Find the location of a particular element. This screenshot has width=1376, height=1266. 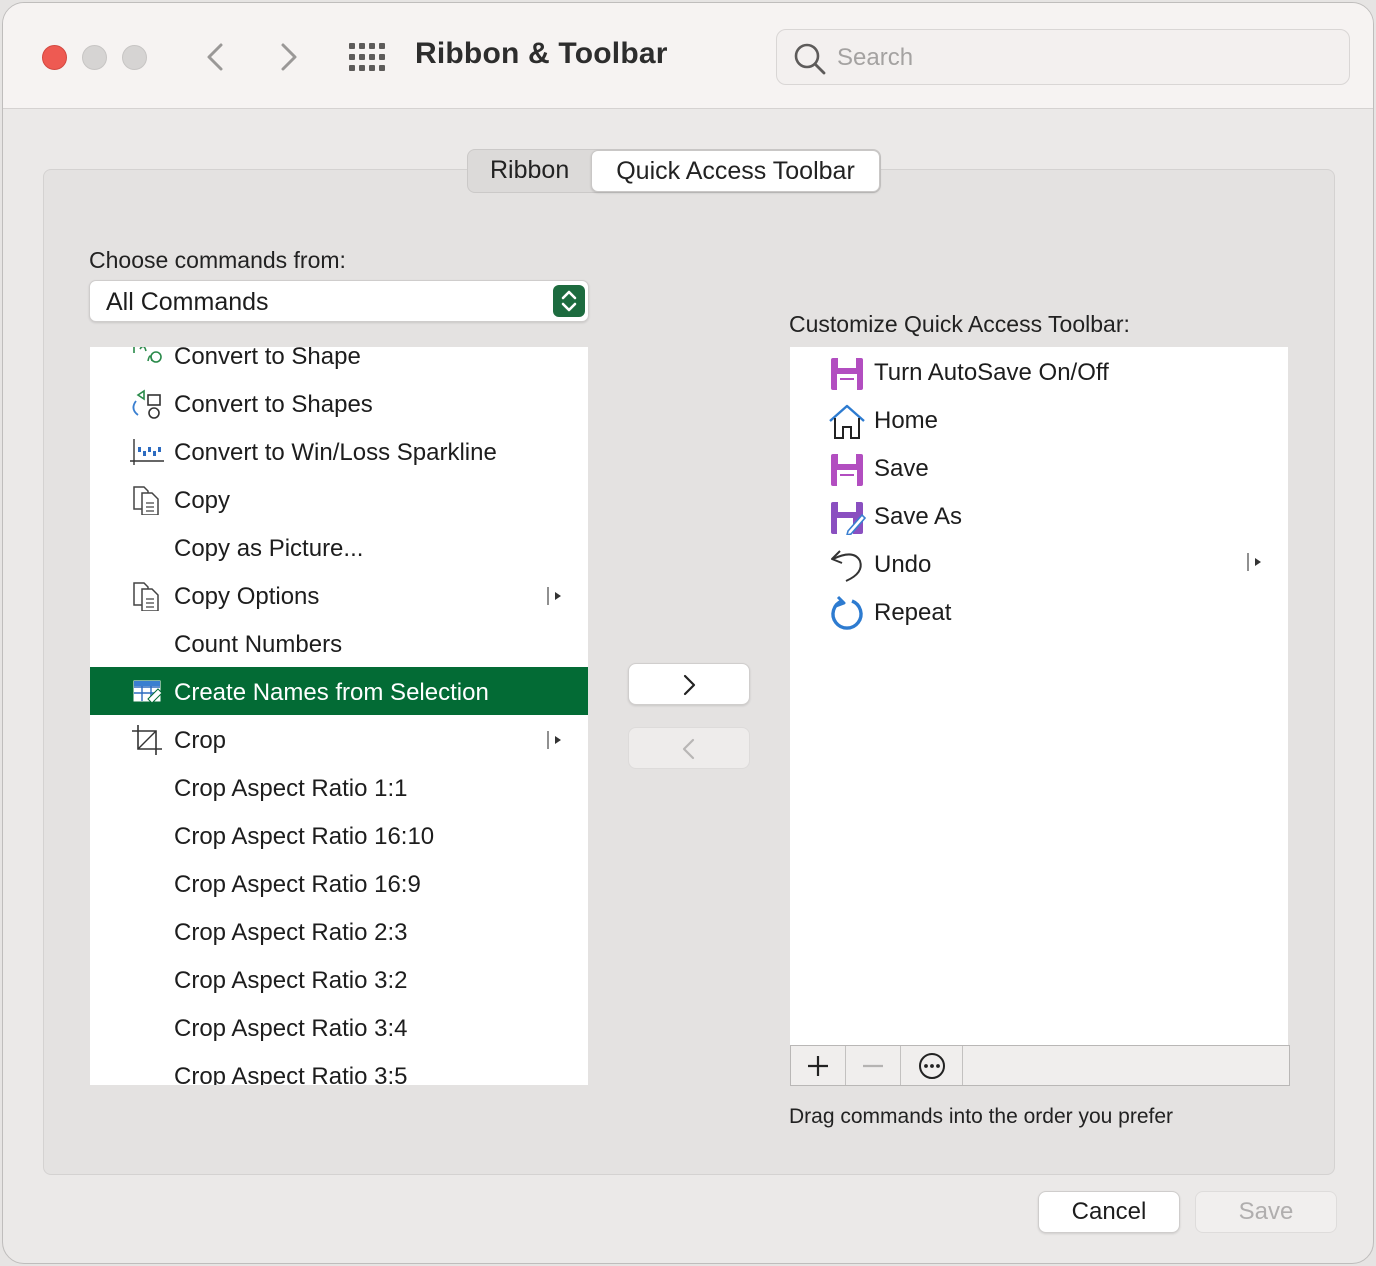

list-item: Convert to Win/Loss Sparkline is located at coordinates (339, 451).